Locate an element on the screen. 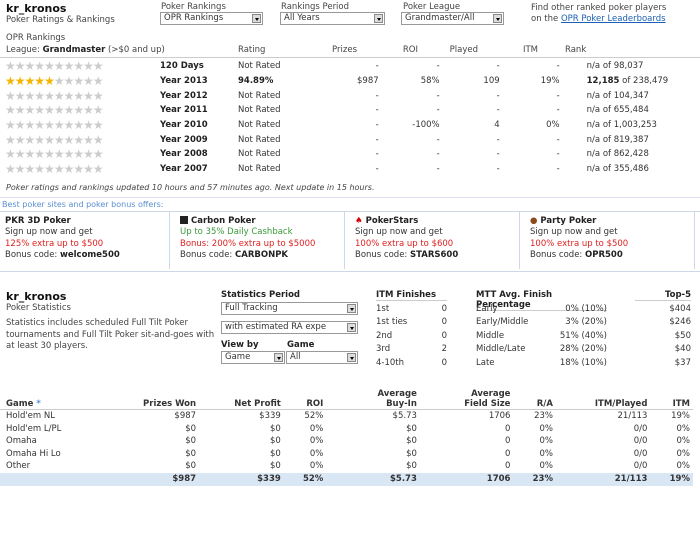  period: Year 2008 is located at coordinates (184, 154).